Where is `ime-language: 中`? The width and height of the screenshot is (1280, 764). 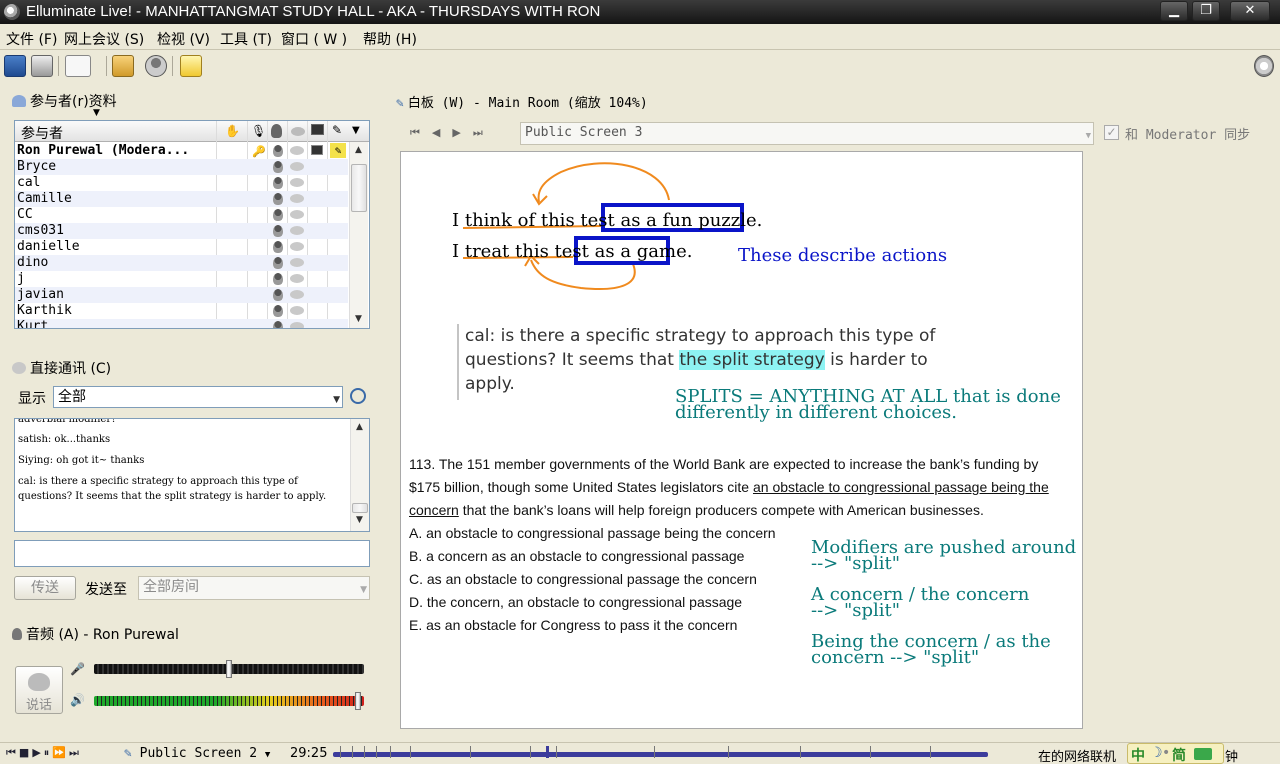 ime-language: 中 is located at coordinates (1138, 754).